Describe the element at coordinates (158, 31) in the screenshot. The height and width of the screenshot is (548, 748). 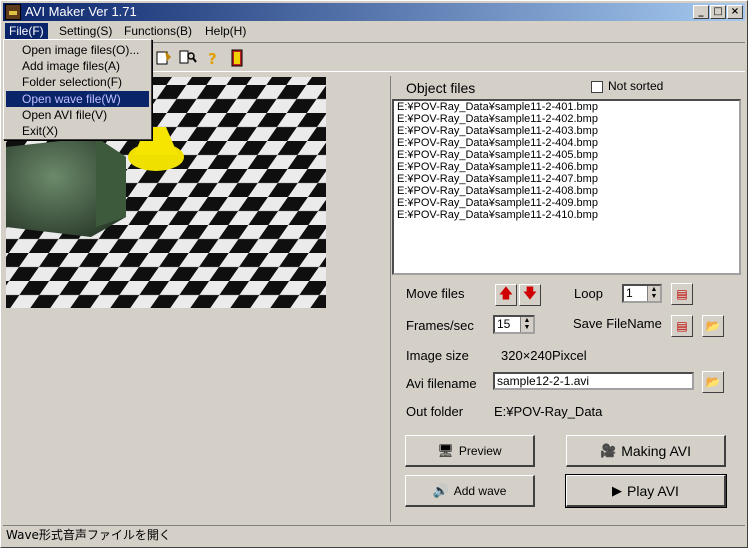
I see `menu-functions: Functions(B)` at that location.